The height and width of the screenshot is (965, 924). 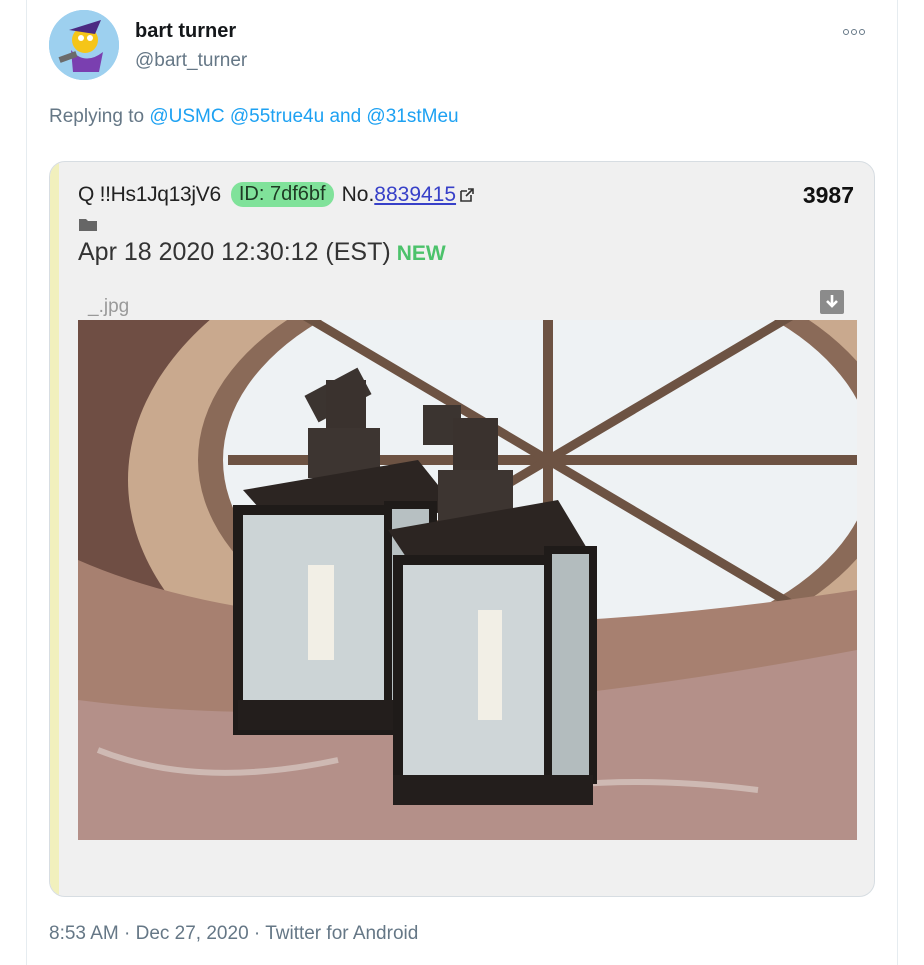 What do you see at coordinates (192, 933) in the screenshot?
I see `tweet-date: Dec 27, 2020` at bounding box center [192, 933].